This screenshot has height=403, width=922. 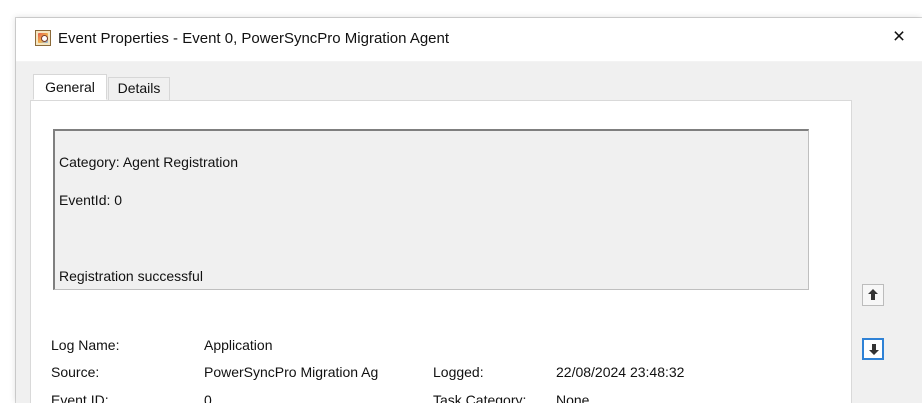 I want to click on description-line-blank, so click(x=431, y=238).